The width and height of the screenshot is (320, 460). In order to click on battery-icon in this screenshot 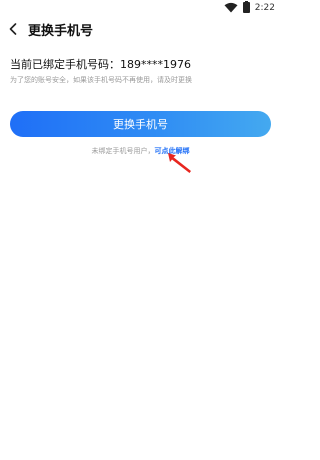, I will do `click(246, 7)`.